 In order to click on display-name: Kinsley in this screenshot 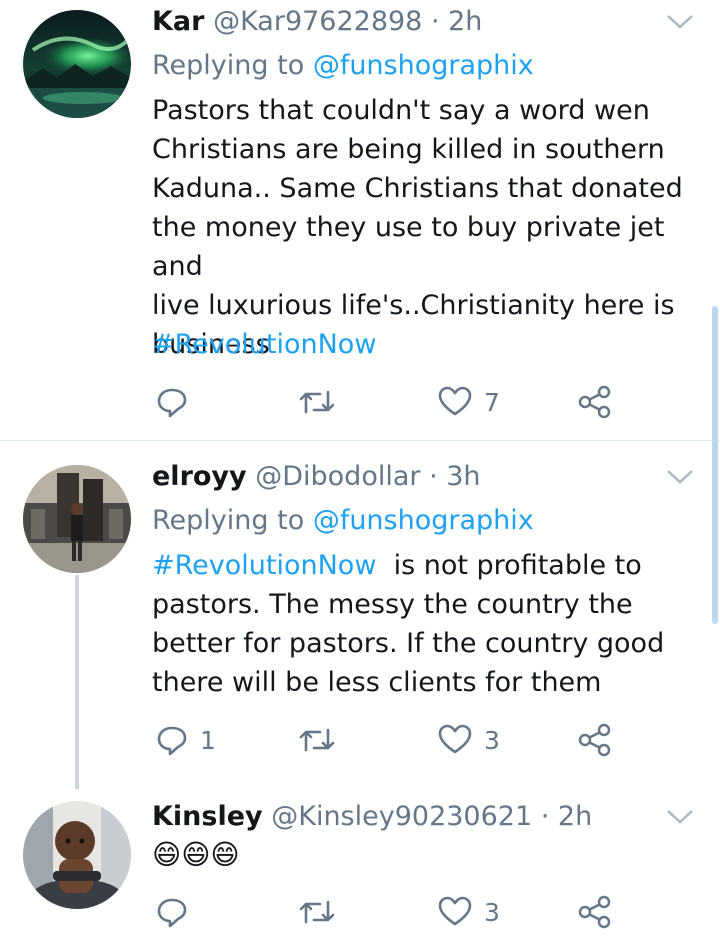, I will do `click(207, 816)`.